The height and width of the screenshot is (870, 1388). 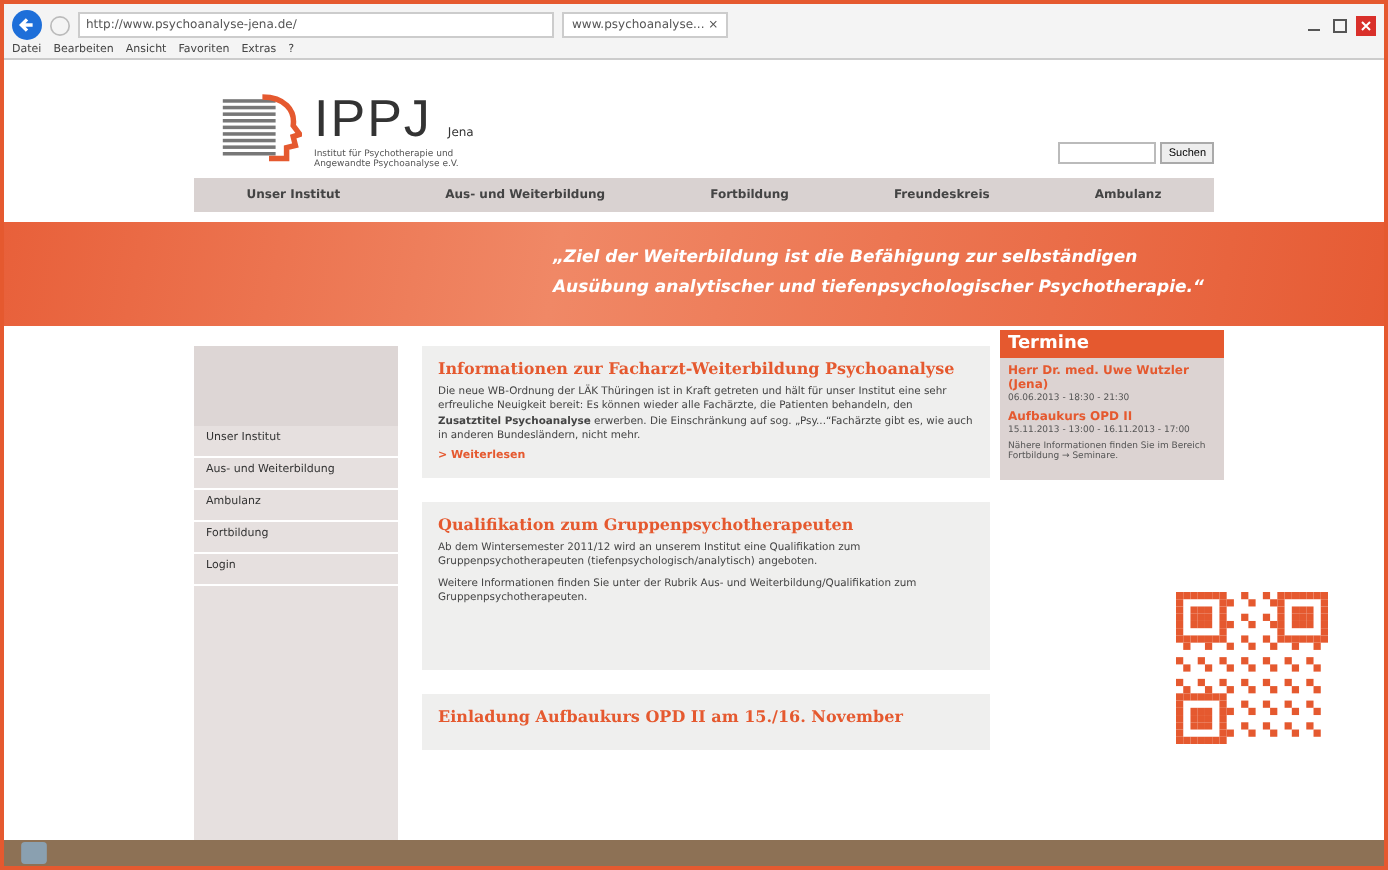 I want to click on qr-code-icon, so click(x=1252, y=668).